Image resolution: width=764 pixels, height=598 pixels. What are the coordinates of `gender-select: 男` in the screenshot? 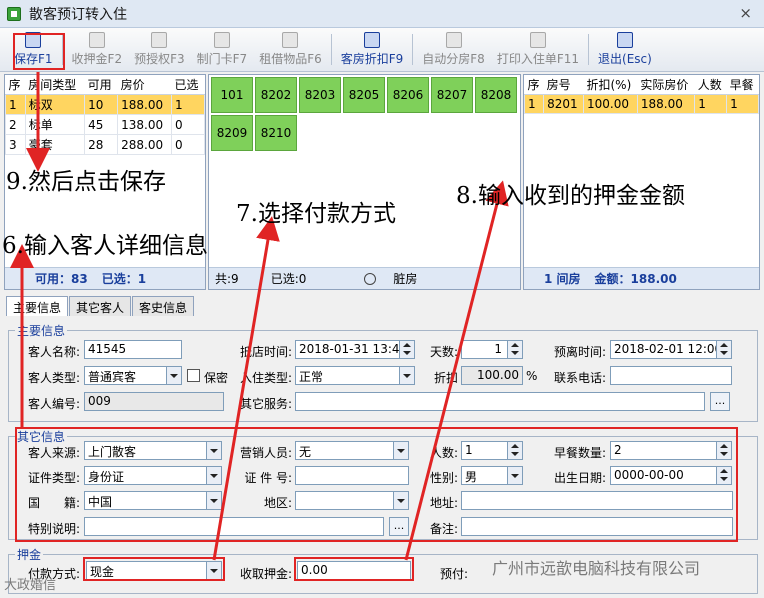 It's located at (492, 475).